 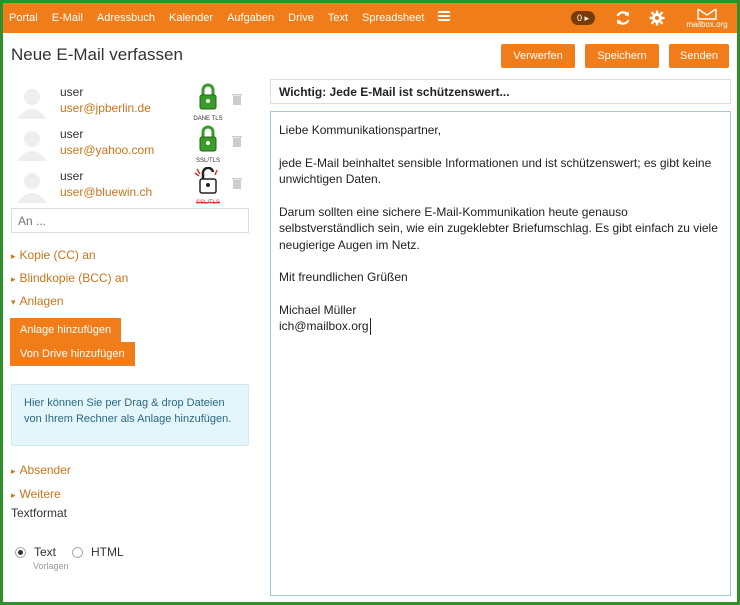 What do you see at coordinates (191, 18) in the screenshot?
I see `nav-kalender: Kalender` at bounding box center [191, 18].